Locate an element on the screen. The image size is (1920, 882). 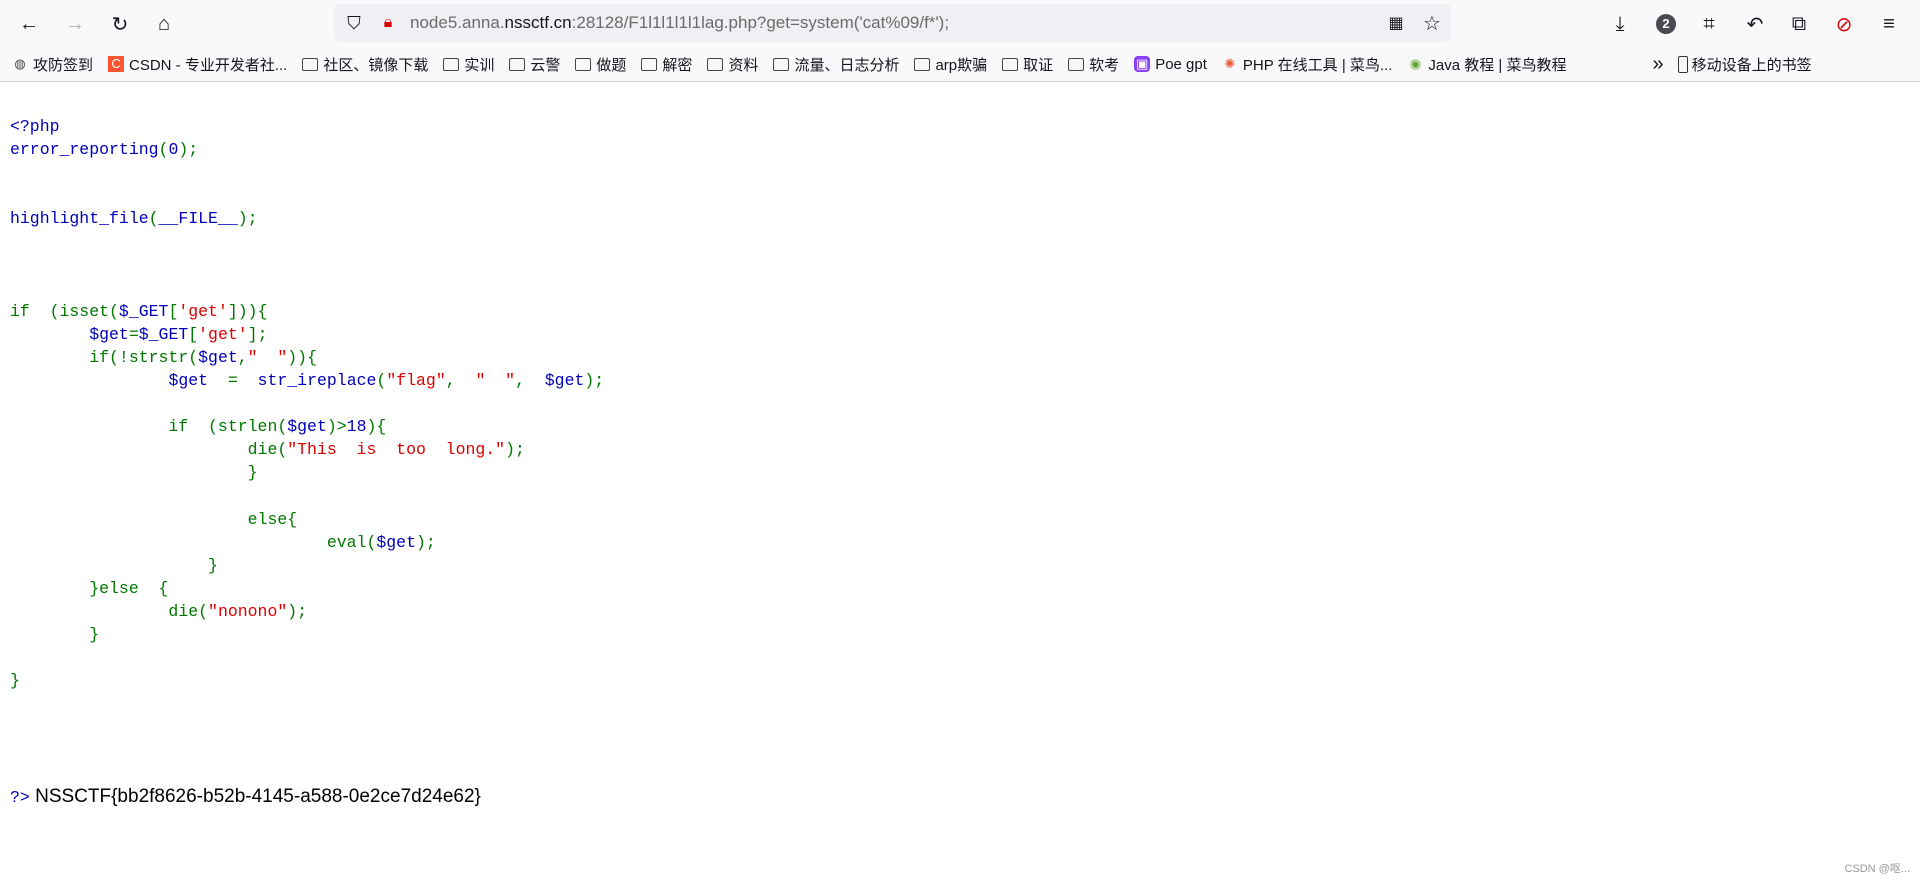
code-token: highlight_file is located at coordinates (79, 219).